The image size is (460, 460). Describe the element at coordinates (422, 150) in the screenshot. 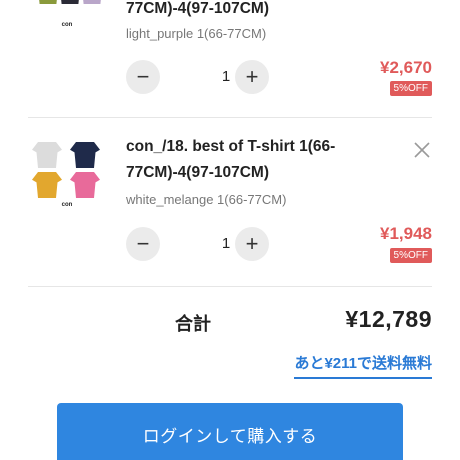

I see `close-icon` at that location.